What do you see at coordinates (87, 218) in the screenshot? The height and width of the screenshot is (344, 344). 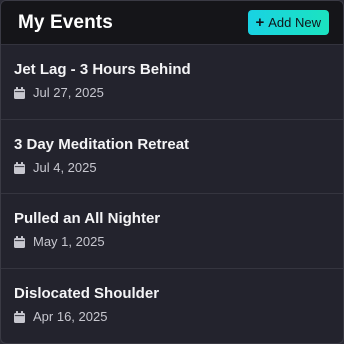 I see `event-title: Pulled an All Nighter` at bounding box center [87, 218].